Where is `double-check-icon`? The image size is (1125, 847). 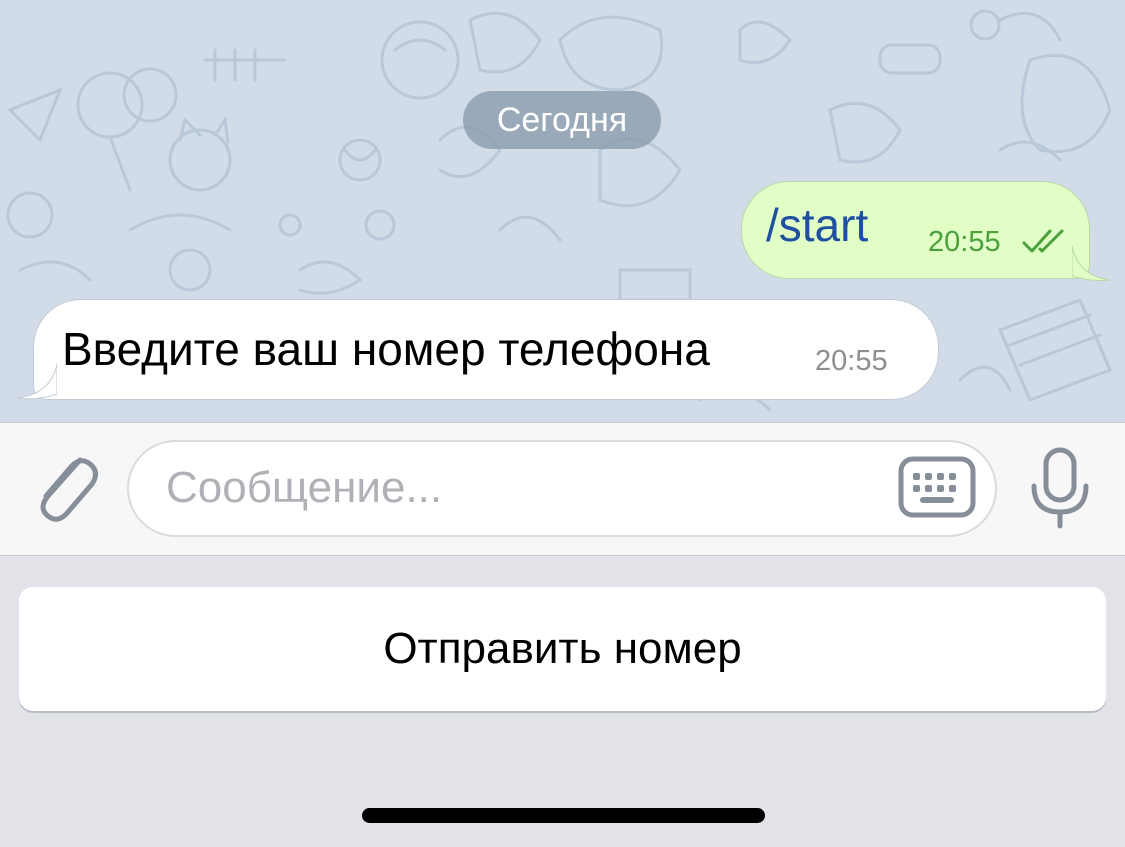 double-check-icon is located at coordinates (1043, 241).